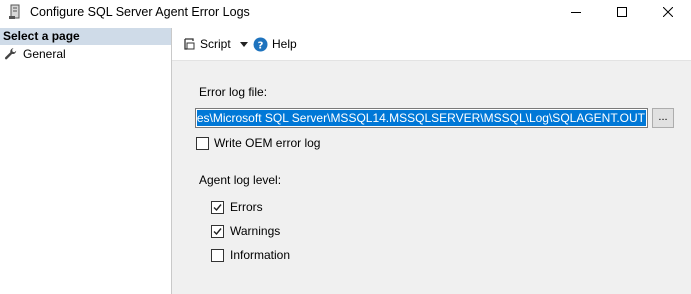  I want to click on warnings-checkbox, so click(217, 231).